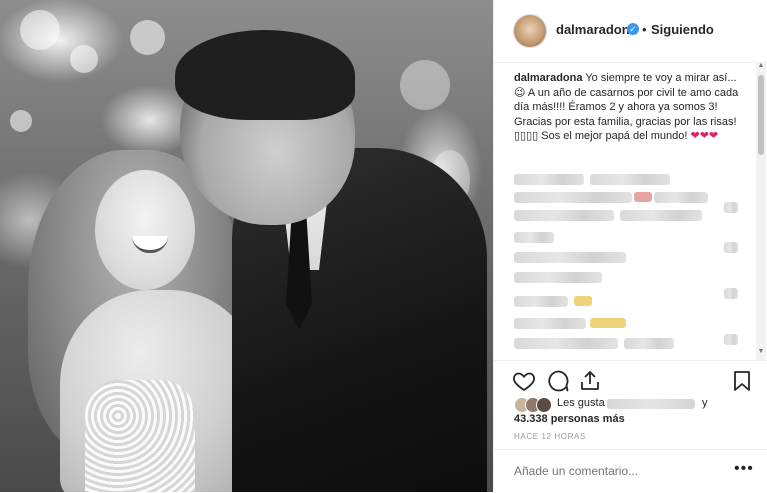  I want to click on liker-avatar, so click(544, 405).